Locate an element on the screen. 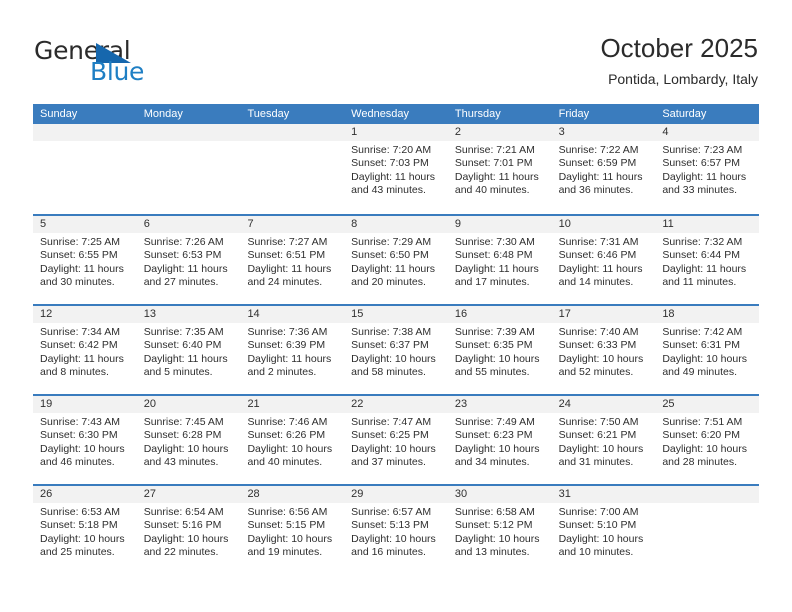 This screenshot has height=612, width=792. day-number: 23 is located at coordinates (461, 404).